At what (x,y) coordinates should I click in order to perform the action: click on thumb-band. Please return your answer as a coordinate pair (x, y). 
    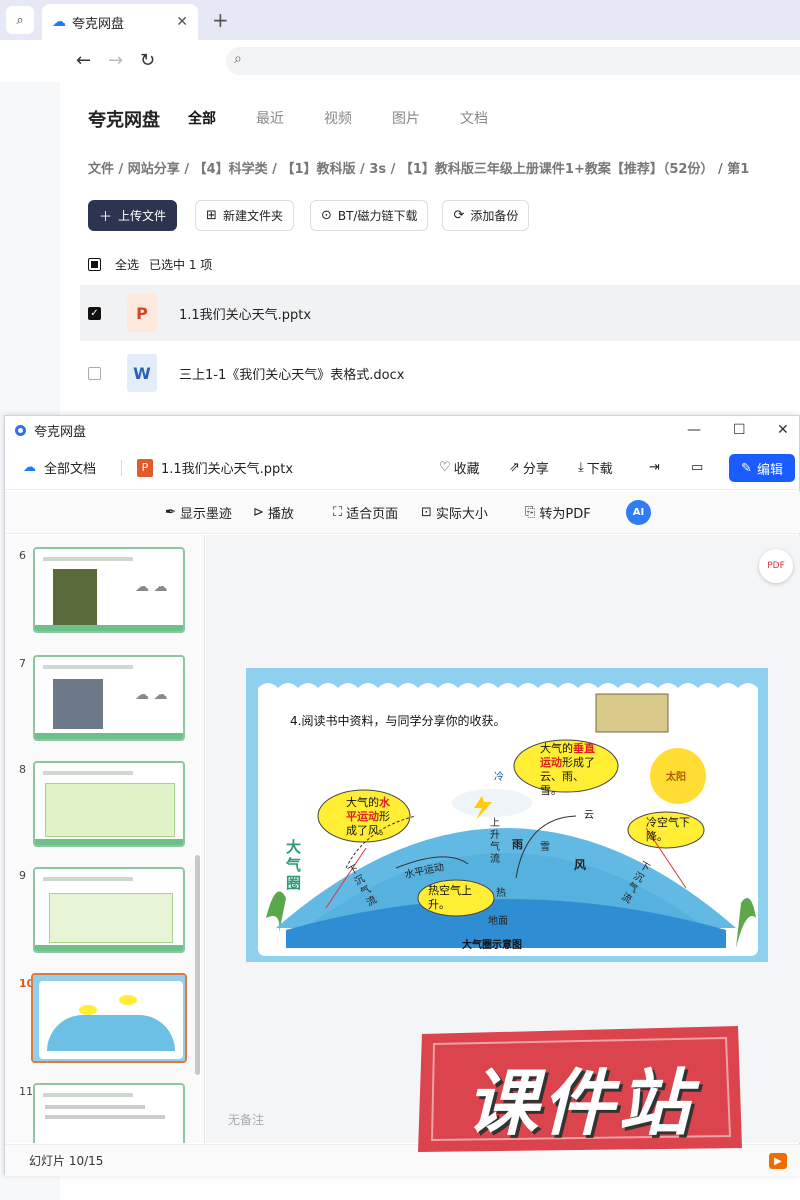
    Looking at the image, I should click on (109, 736).